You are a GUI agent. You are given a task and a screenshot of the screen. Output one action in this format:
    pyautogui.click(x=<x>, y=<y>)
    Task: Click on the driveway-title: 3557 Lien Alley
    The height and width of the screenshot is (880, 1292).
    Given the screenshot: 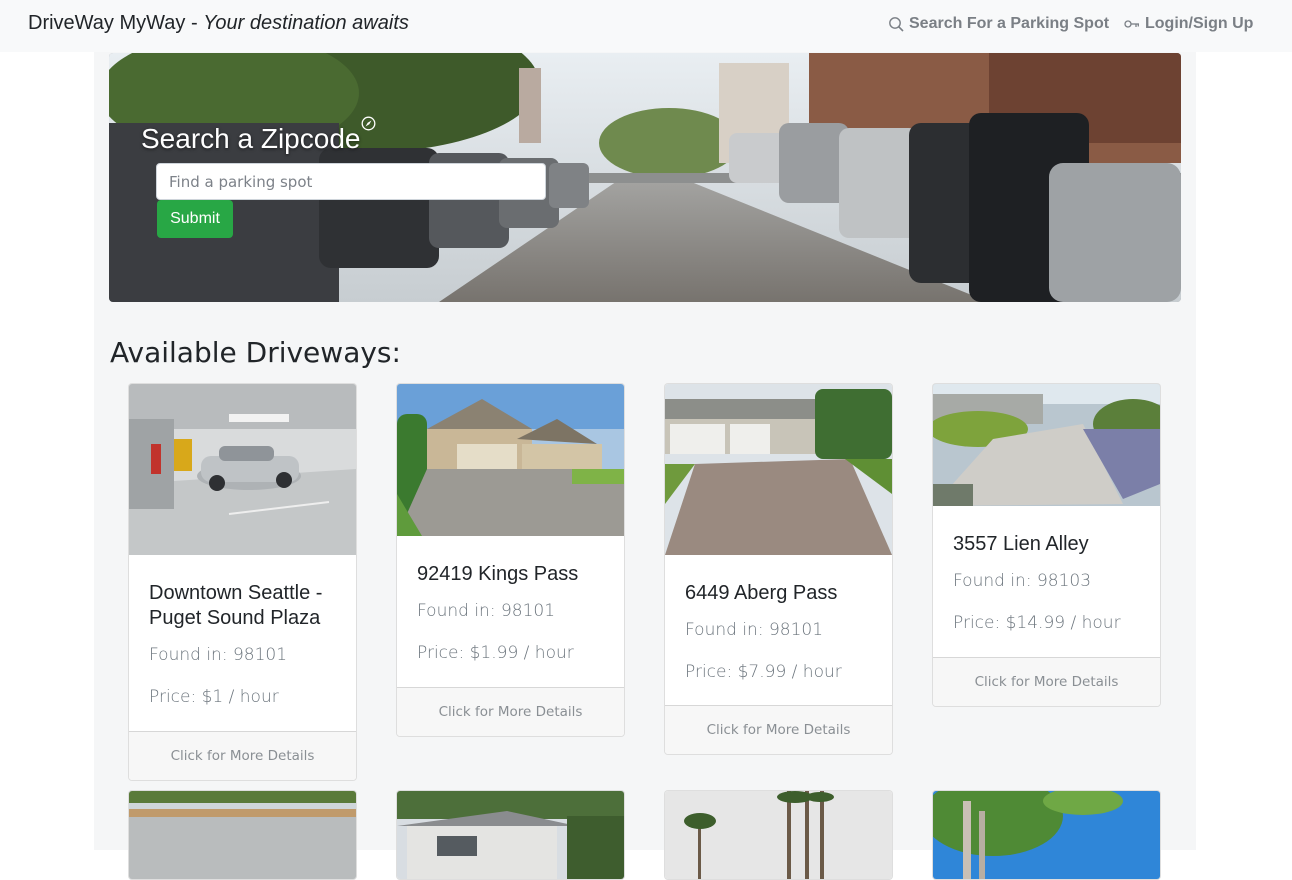 What is the action you would take?
    pyautogui.click(x=1021, y=544)
    